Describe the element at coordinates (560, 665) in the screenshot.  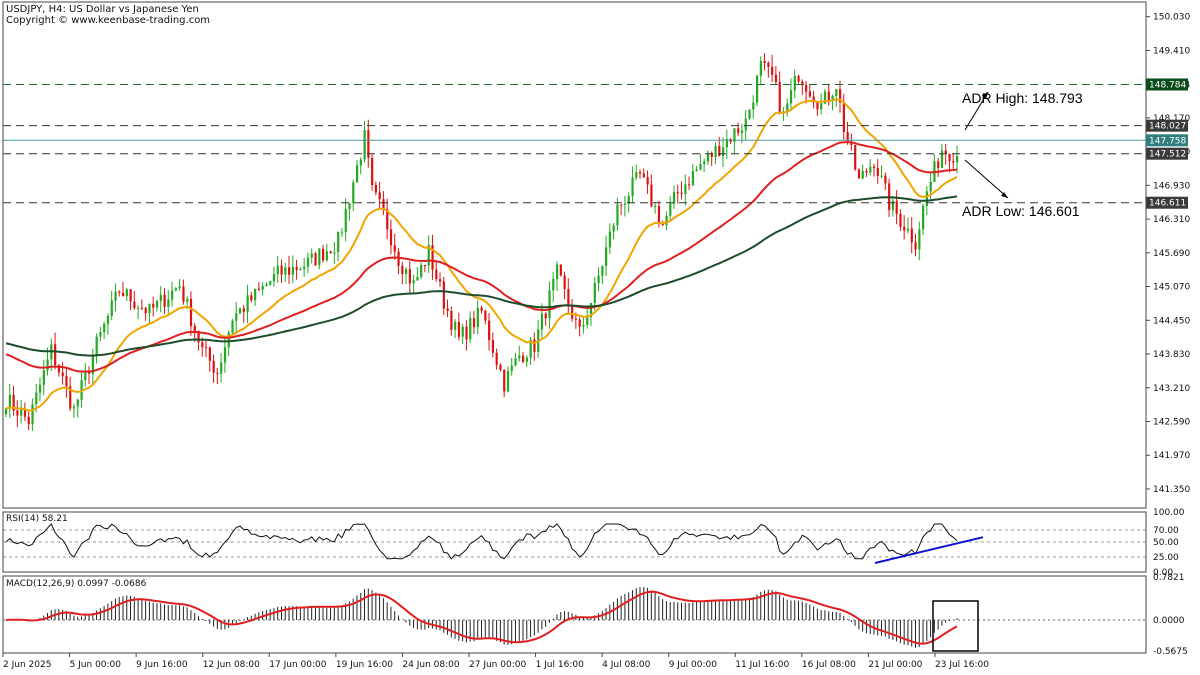
I see `x-tick-label: 1 Jul 16:00` at that location.